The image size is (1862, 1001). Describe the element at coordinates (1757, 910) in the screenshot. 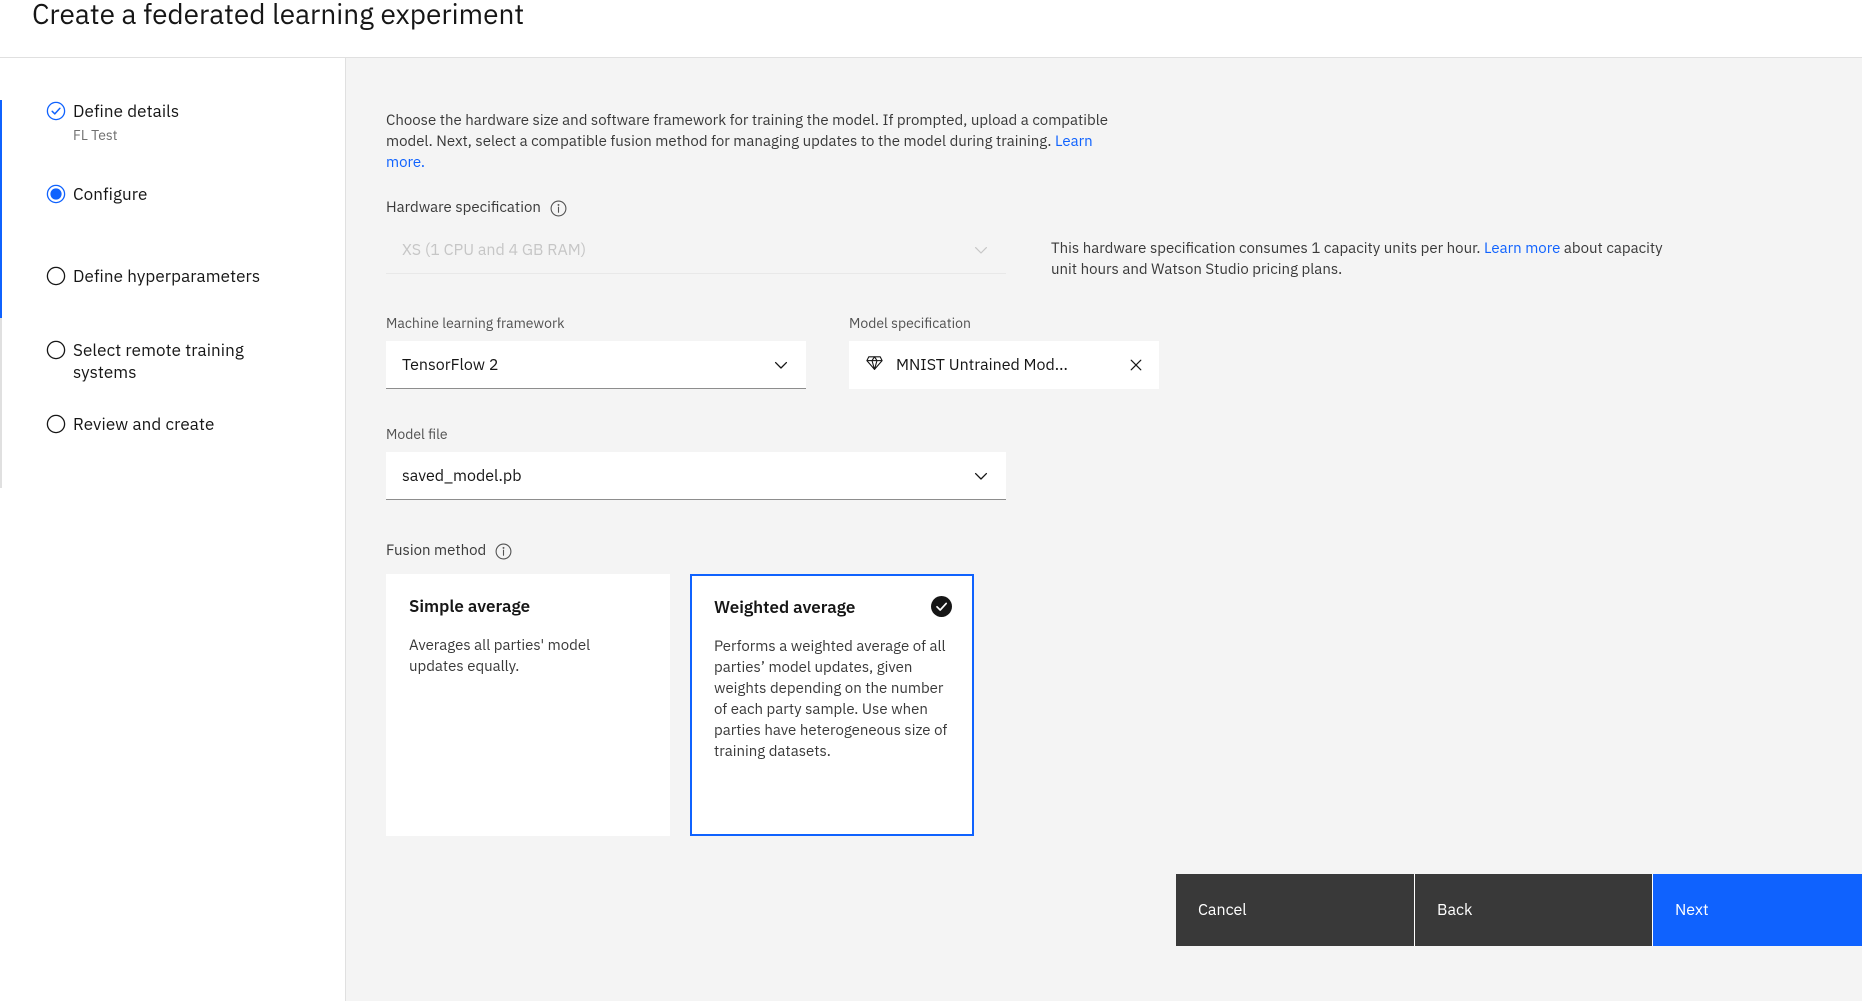

I see `next-button: Next` at that location.